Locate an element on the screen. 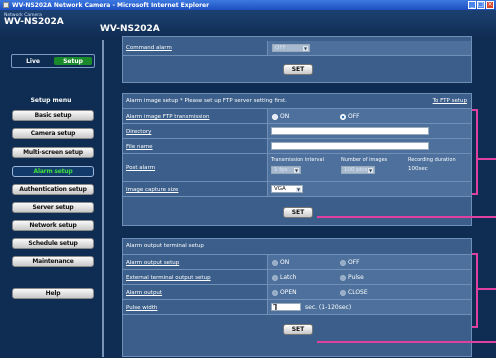 The image size is (496, 358). pulse-width-unit: sec. (1-120sec) is located at coordinates (328, 307).